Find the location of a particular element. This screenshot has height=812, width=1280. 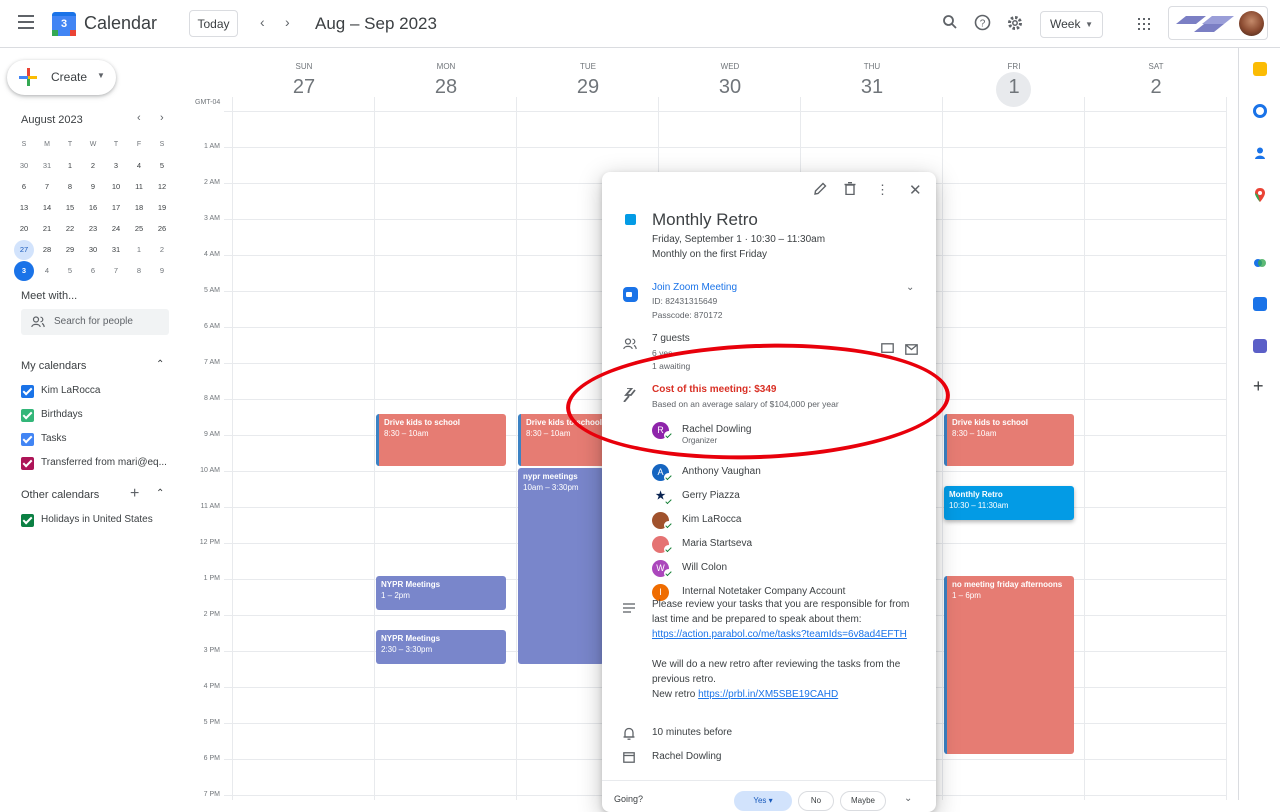

rsvp-more-chevron-icon: ⌄ is located at coordinates (908, 798).